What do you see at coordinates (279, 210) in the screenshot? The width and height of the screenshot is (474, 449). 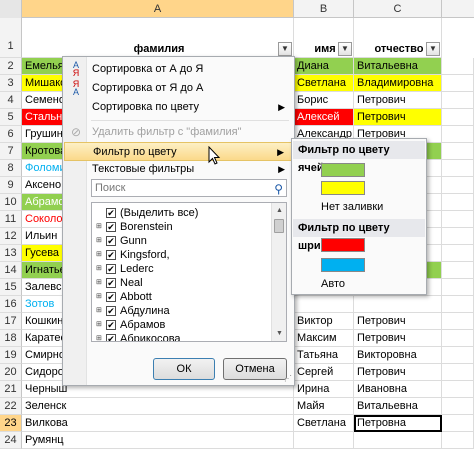 I see `scroll-up-icon: ▲` at bounding box center [279, 210].